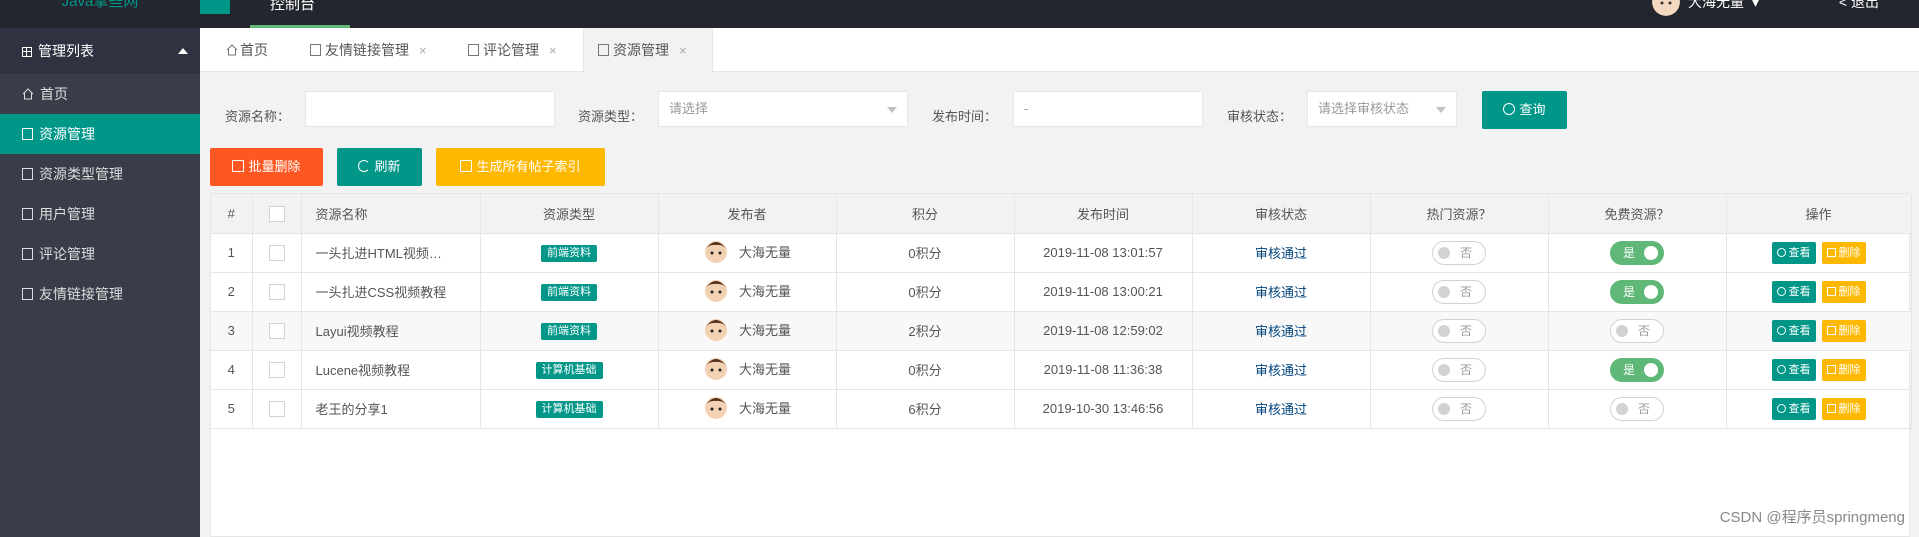 The image size is (1919, 537). I want to click on tab-label: 友情链接管理, so click(367, 50).